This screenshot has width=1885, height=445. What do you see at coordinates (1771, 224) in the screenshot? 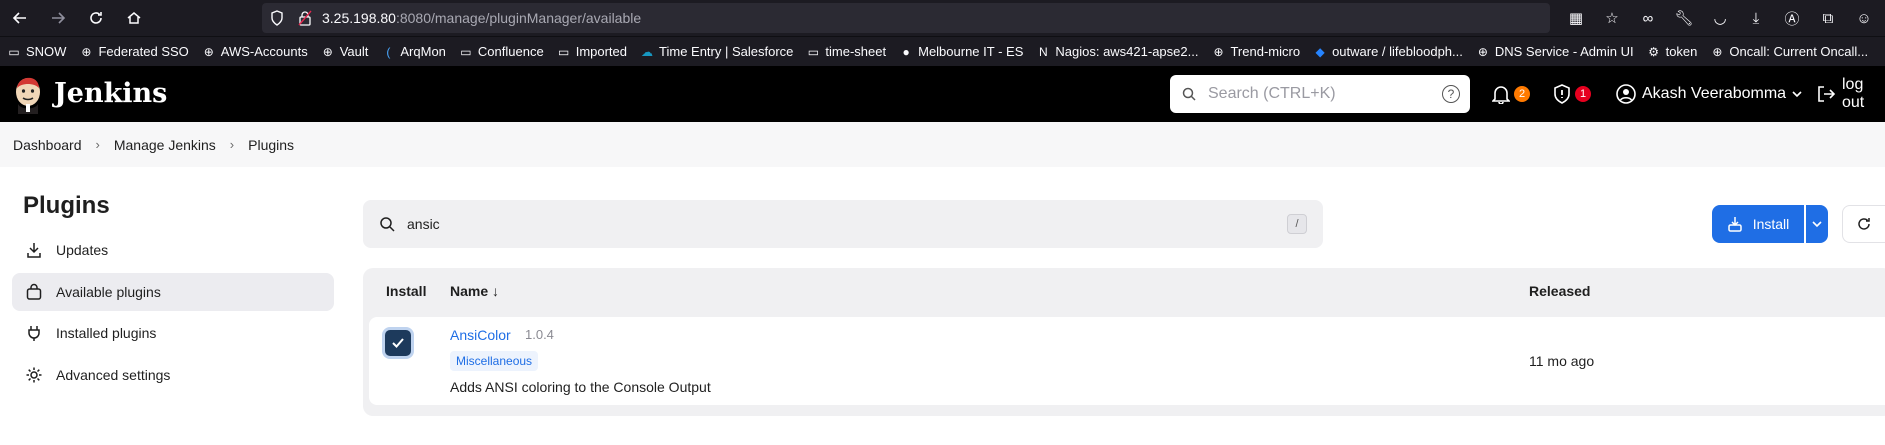
I see `install-button-label: Install` at bounding box center [1771, 224].